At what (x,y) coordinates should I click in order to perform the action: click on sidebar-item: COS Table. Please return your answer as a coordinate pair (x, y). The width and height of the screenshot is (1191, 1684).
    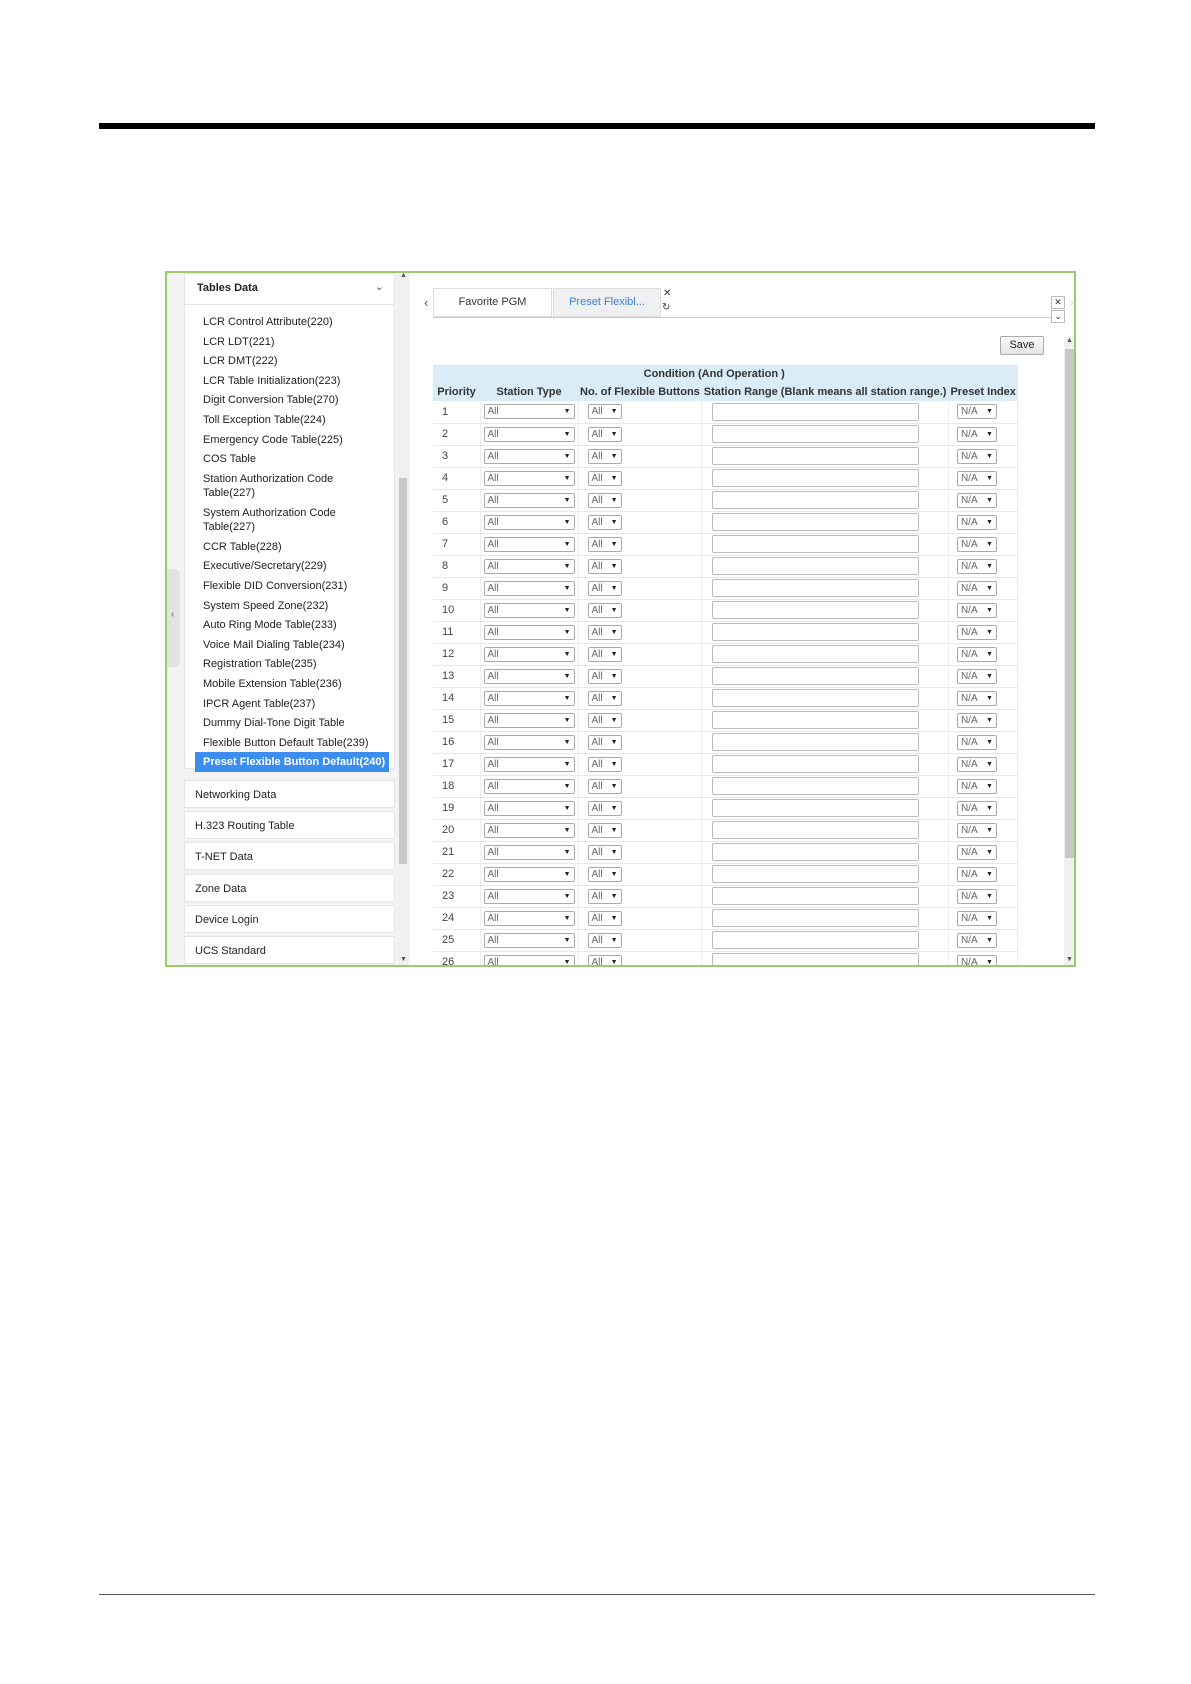
    Looking at the image, I should click on (295, 459).